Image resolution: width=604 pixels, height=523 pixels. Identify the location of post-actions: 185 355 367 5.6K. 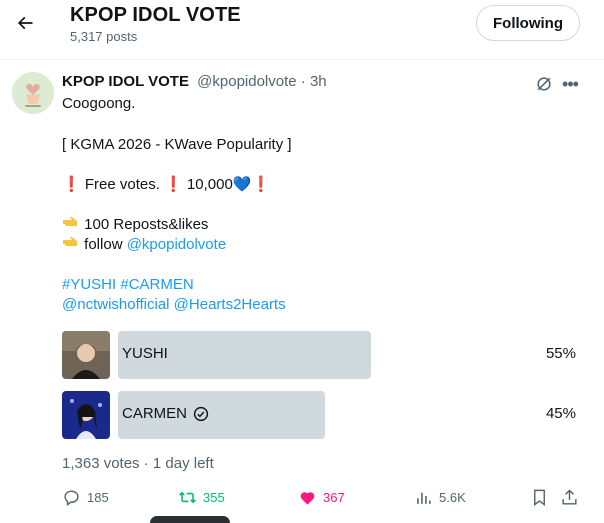
(327, 498).